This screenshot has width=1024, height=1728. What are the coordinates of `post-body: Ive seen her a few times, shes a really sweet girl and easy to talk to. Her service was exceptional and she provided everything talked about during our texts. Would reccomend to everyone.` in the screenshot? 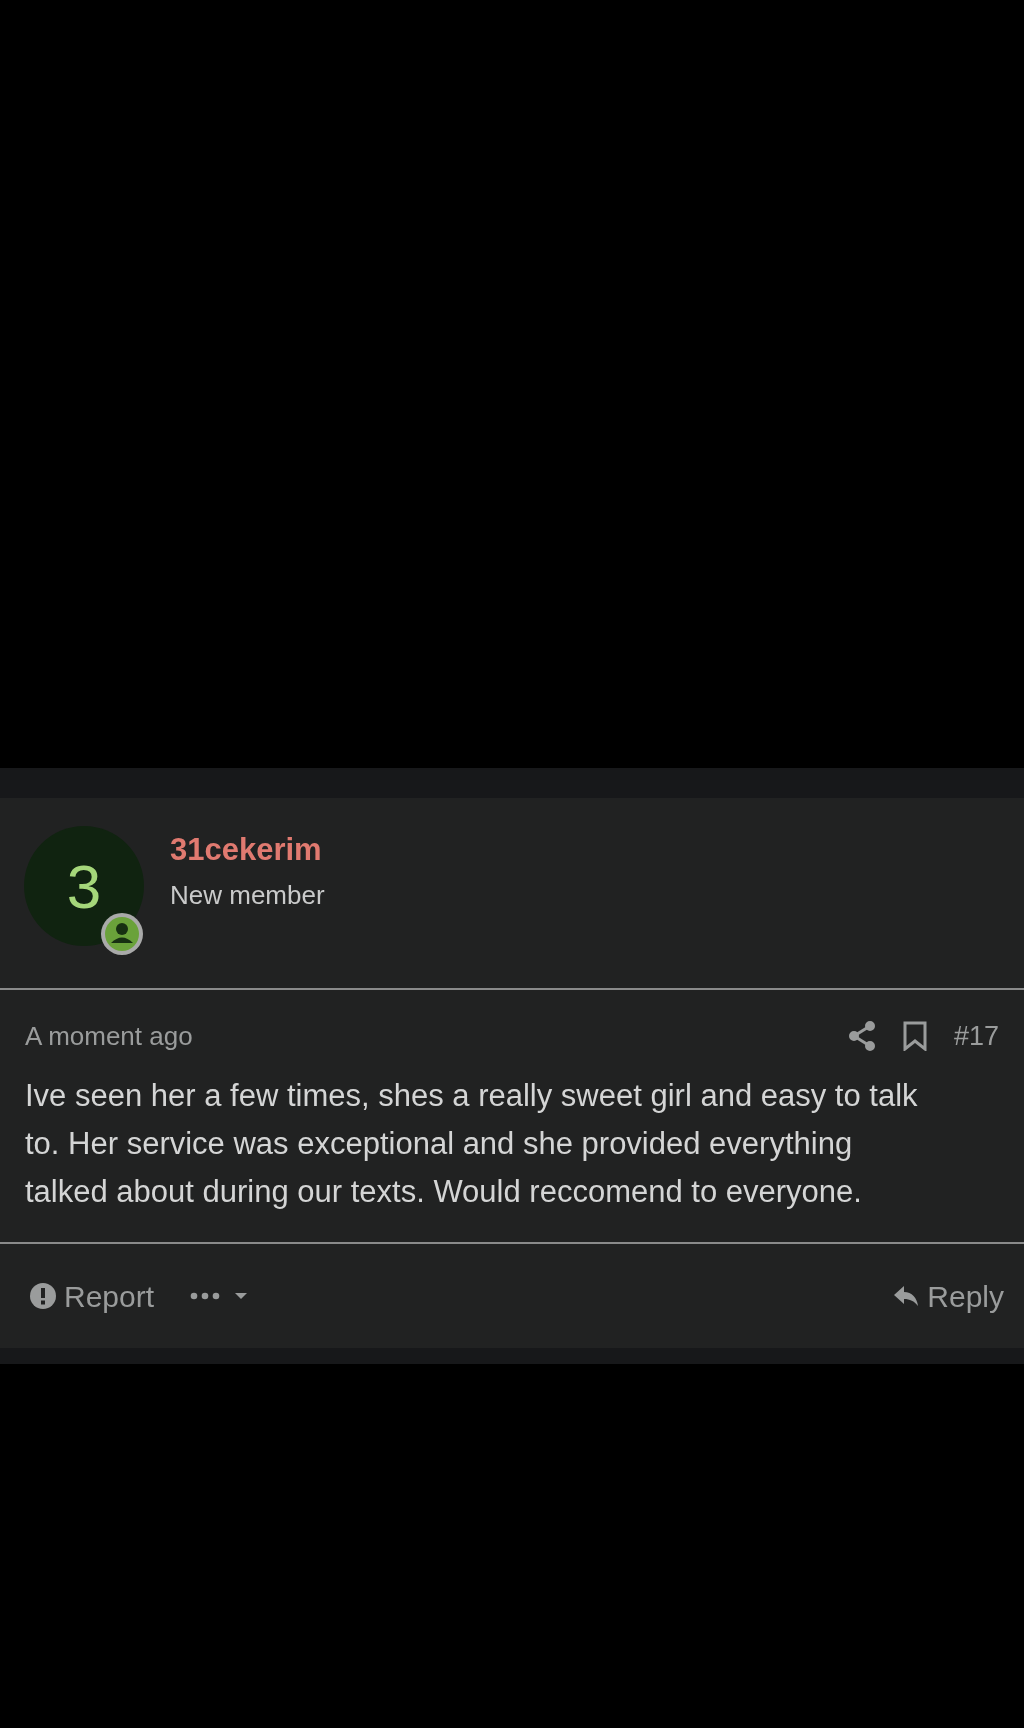 It's located at (471, 1144).